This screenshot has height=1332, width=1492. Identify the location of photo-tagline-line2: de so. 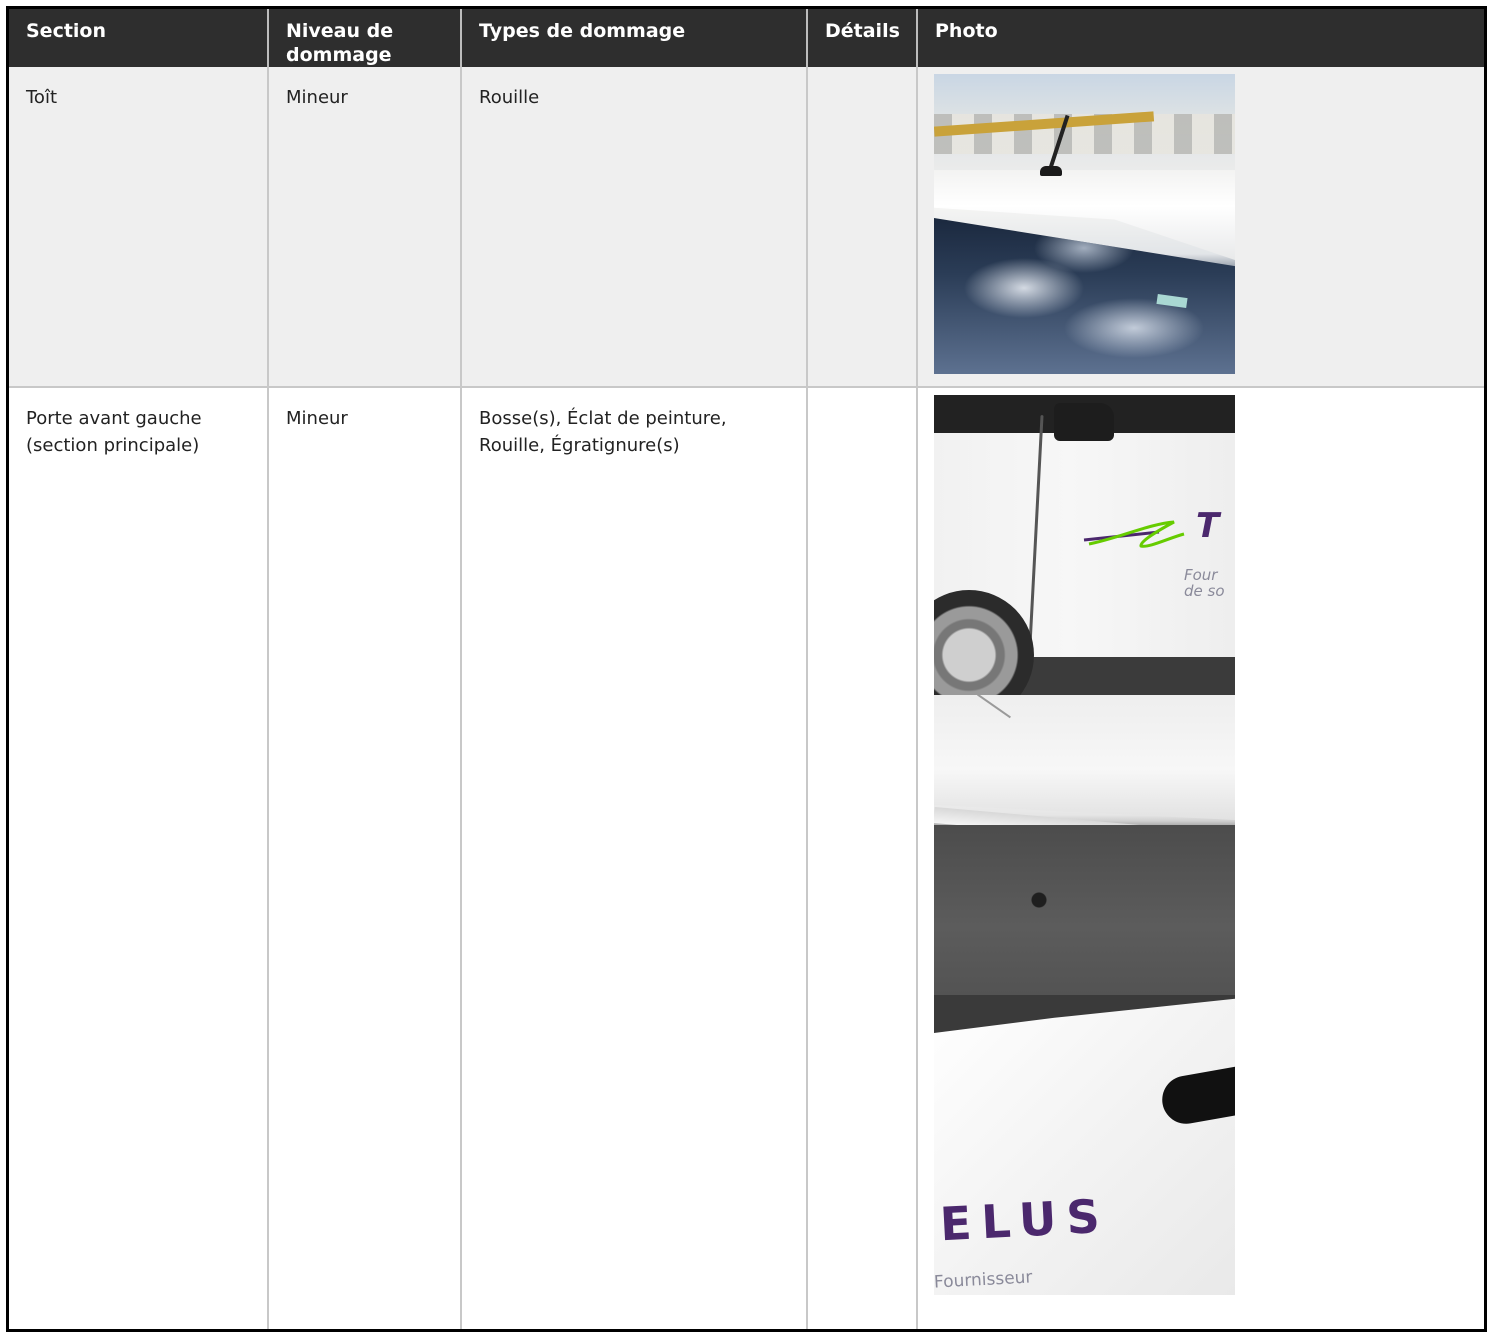
(1204, 591).